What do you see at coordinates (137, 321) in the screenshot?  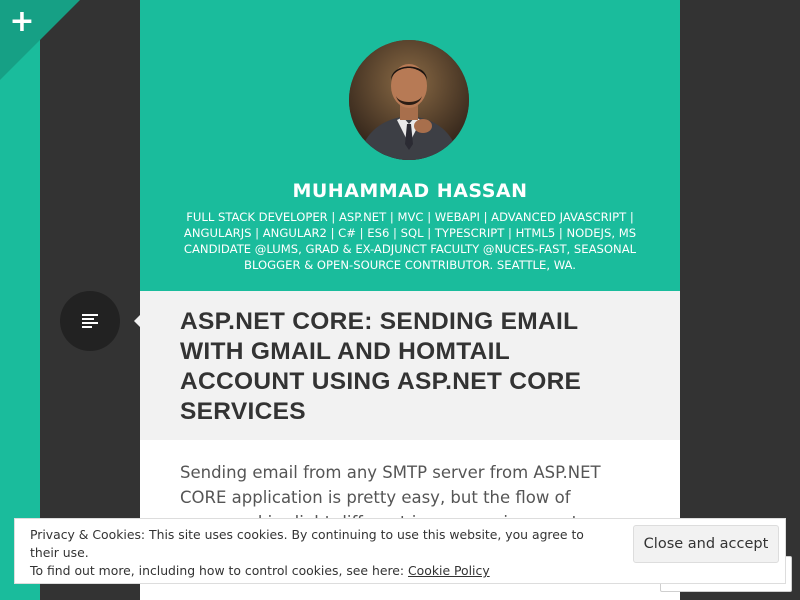 I see `format-pointer` at bounding box center [137, 321].